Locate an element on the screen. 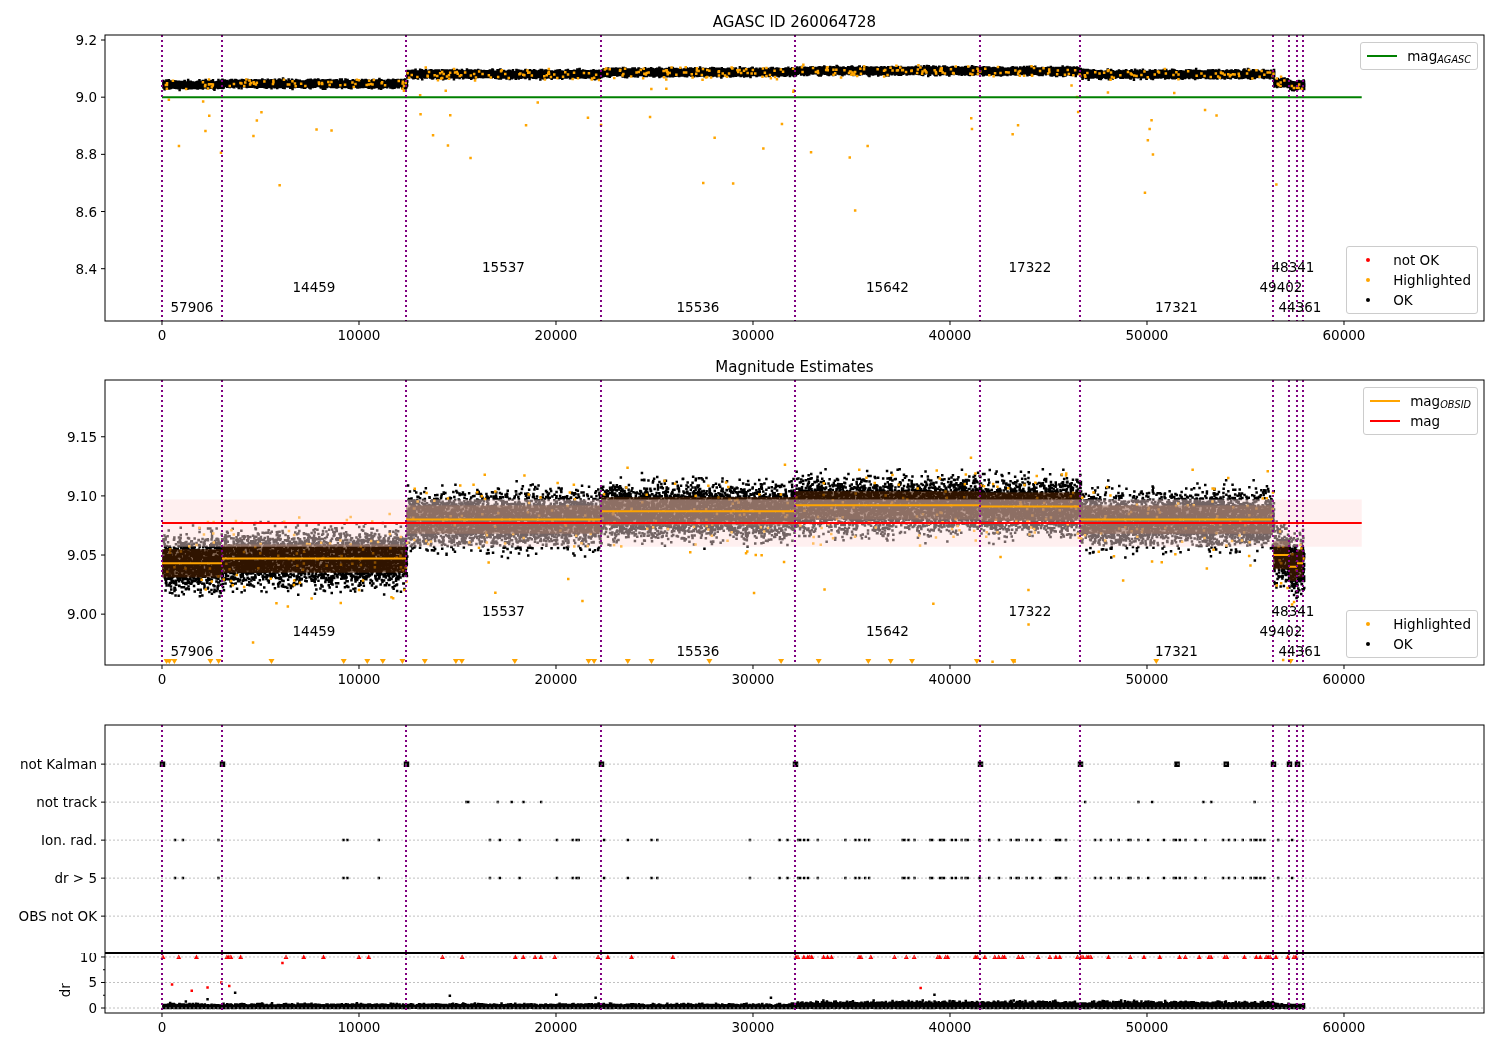 This screenshot has width=1500, height=1050. tick-label: OBS not OK is located at coordinates (57, 916).